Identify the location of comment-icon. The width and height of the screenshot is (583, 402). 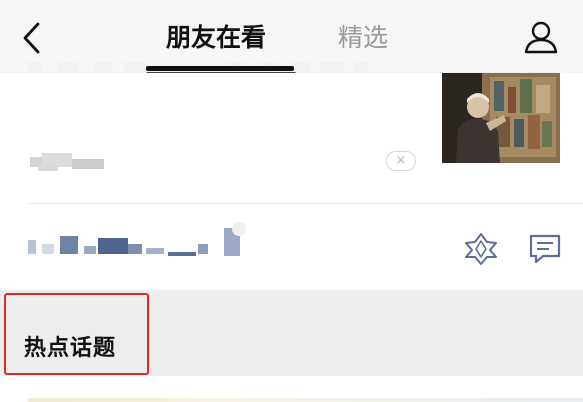
(545, 249).